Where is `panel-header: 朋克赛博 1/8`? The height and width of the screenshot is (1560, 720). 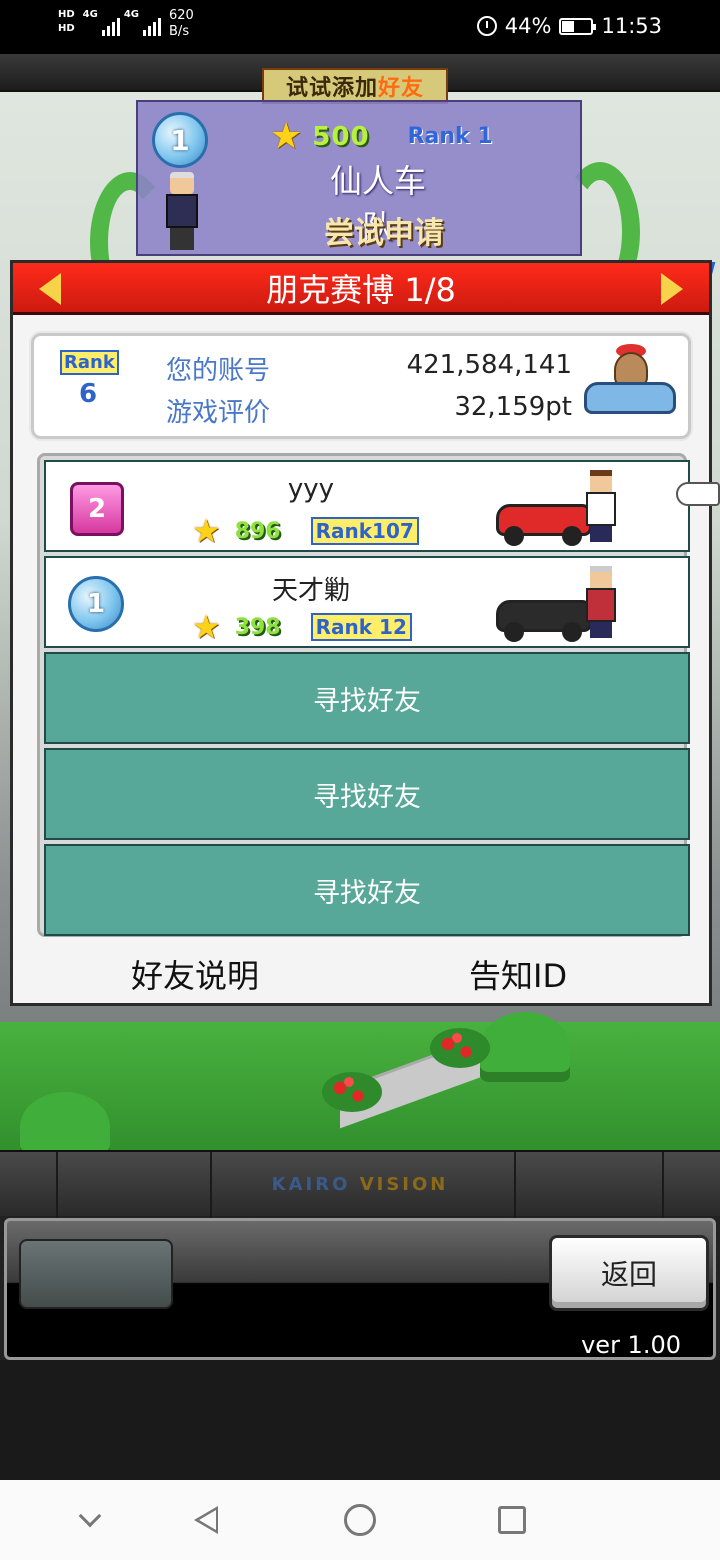
panel-header: 朋克赛博 1/8 is located at coordinates (361, 289).